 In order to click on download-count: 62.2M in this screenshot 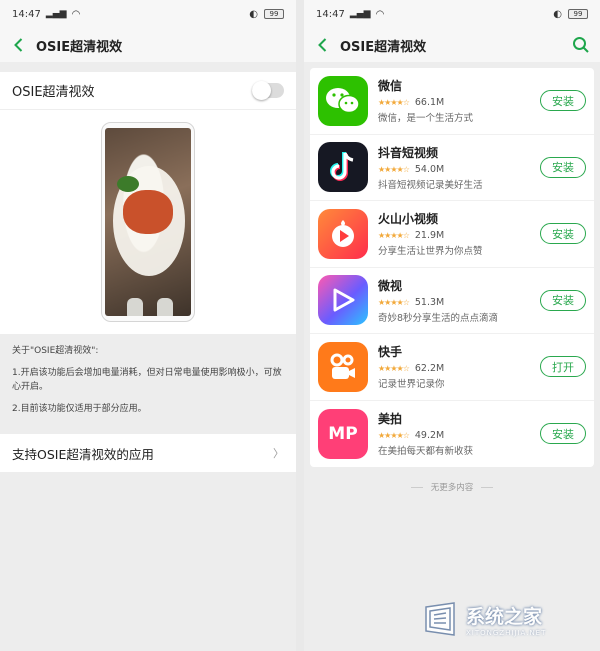, I will do `click(429, 369)`.